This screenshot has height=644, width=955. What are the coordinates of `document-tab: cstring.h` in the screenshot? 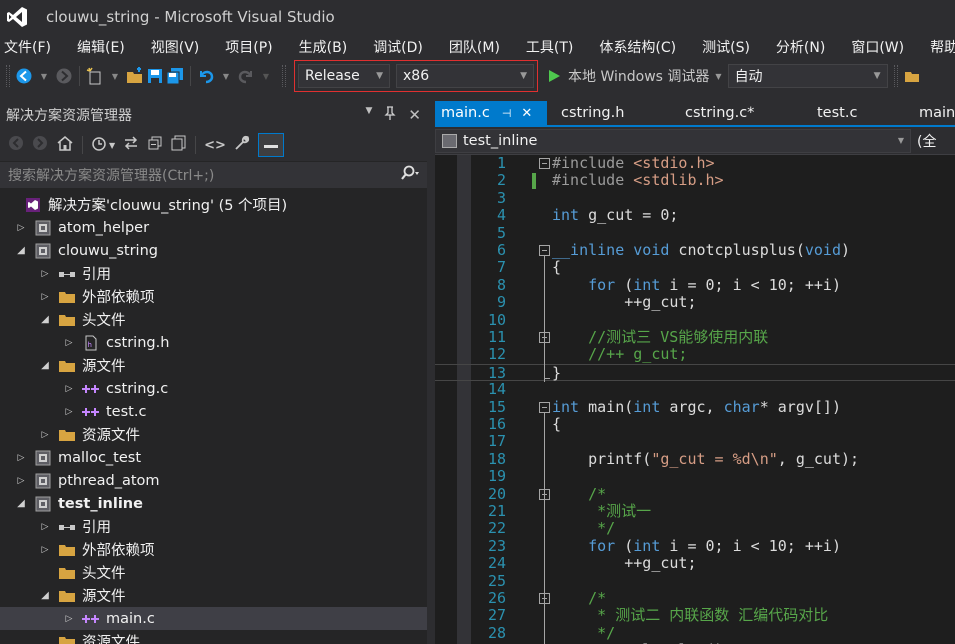 It's located at (609, 113).